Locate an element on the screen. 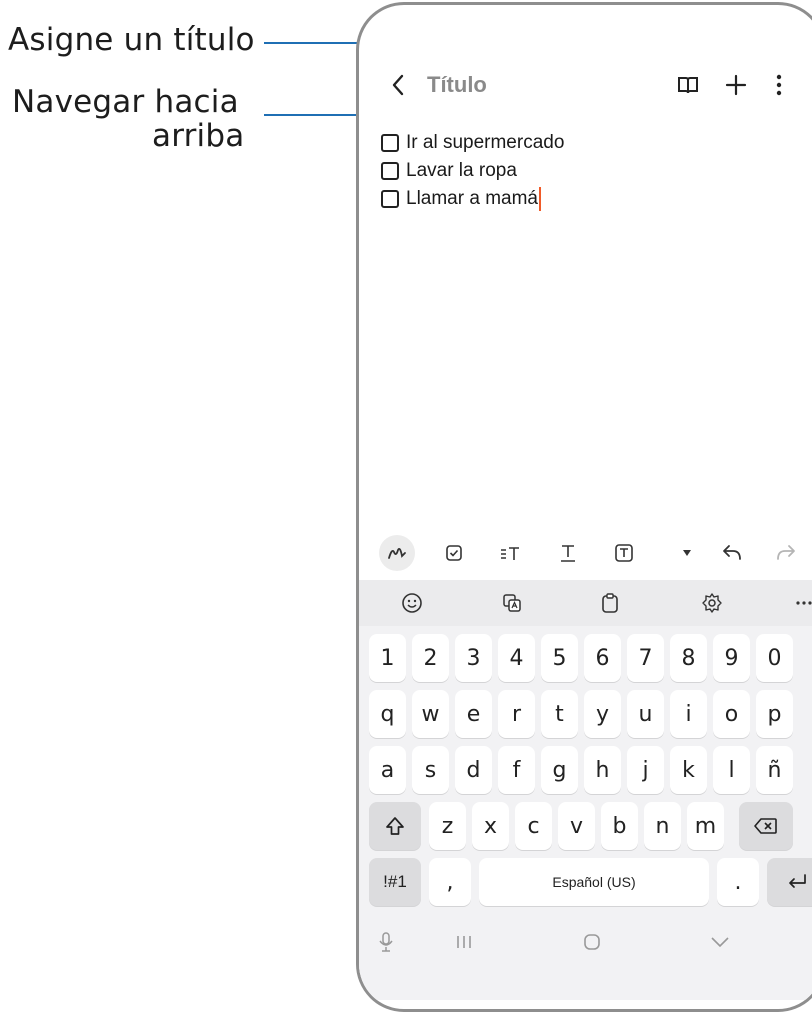 The image size is (812, 1012). dropdown-arrow-icon is located at coordinates (687, 553).